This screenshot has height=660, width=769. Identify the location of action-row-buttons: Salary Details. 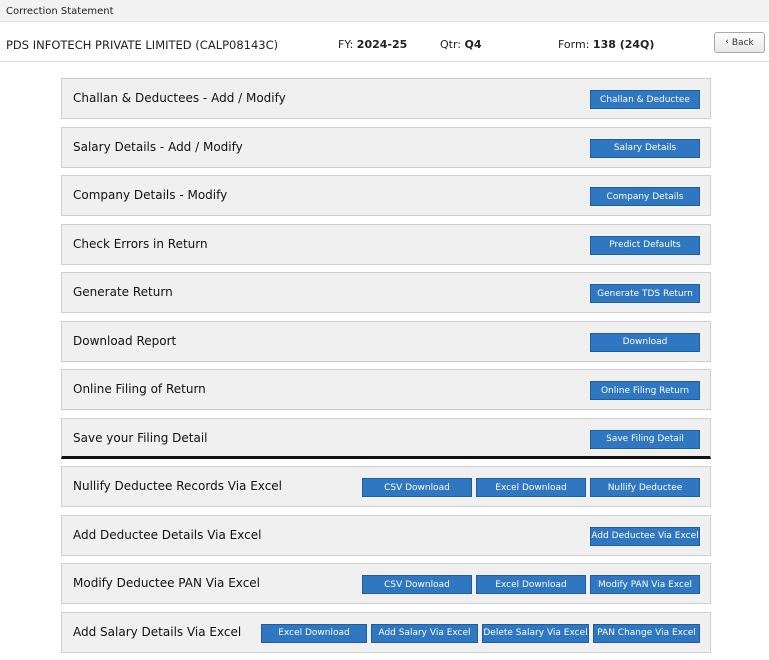
(645, 148).